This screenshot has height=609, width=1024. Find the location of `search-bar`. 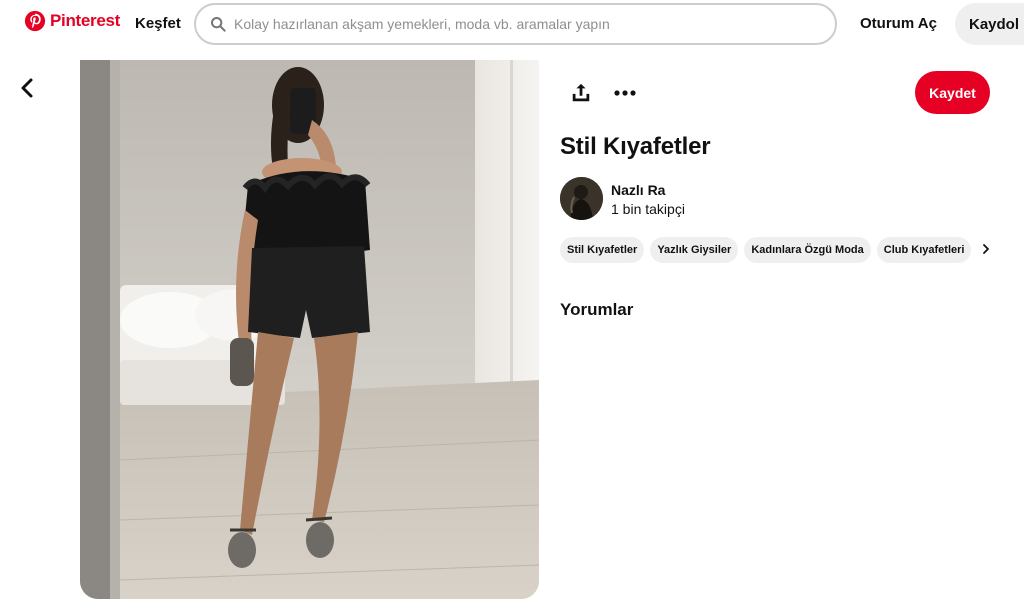

search-bar is located at coordinates (515, 24).